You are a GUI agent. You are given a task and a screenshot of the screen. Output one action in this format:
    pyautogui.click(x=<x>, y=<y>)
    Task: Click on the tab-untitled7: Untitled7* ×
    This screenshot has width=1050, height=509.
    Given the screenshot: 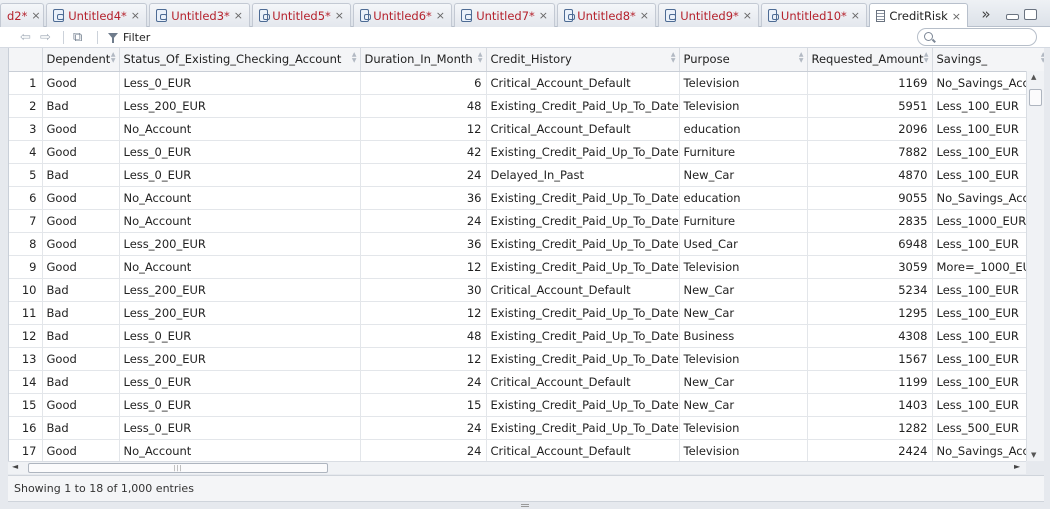 What is the action you would take?
    pyautogui.click(x=504, y=15)
    